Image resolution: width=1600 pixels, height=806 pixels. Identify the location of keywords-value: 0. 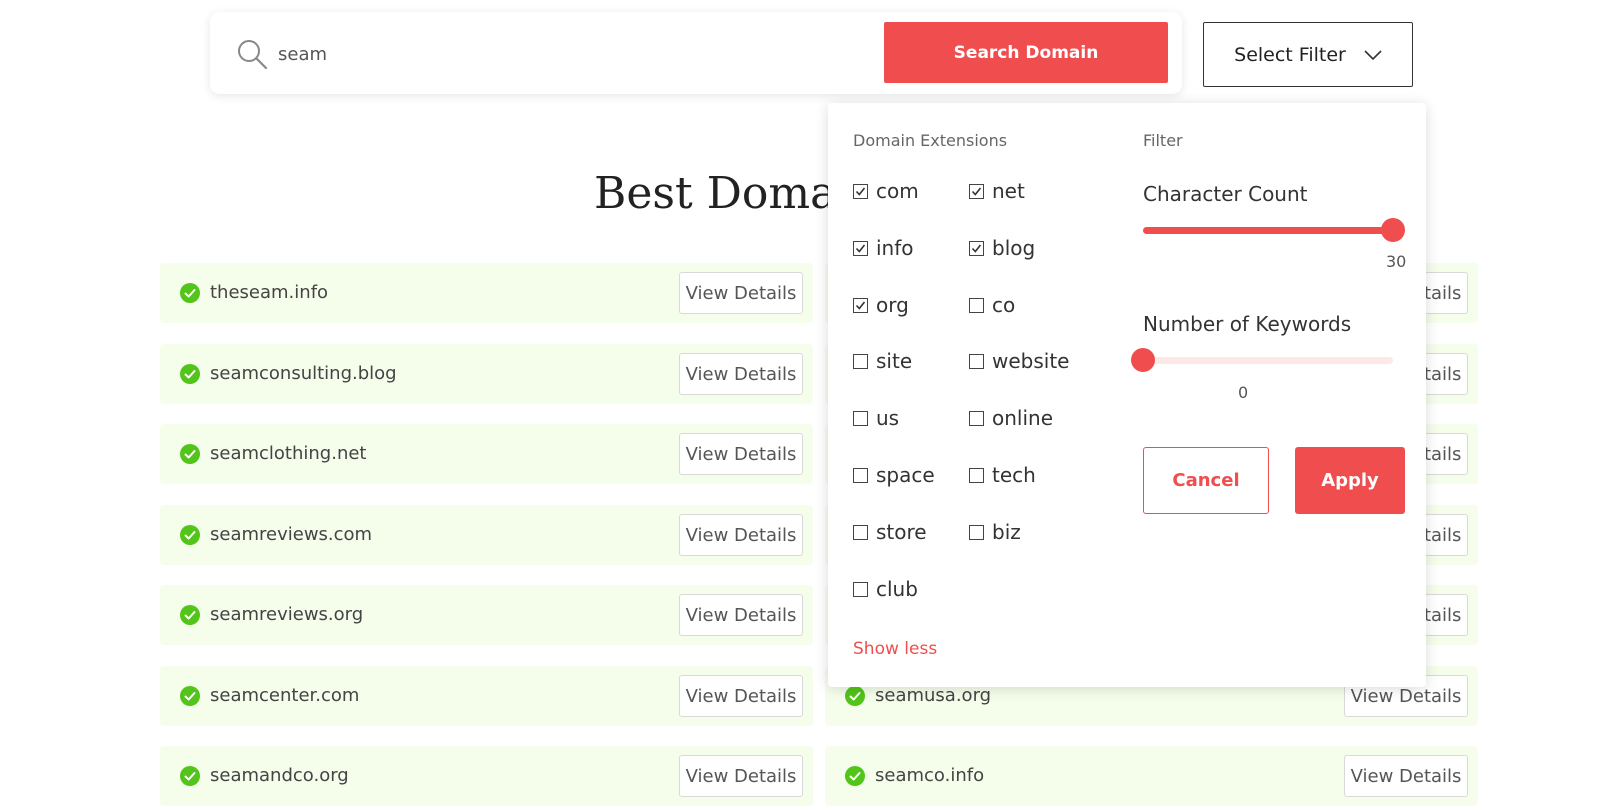
(1243, 392).